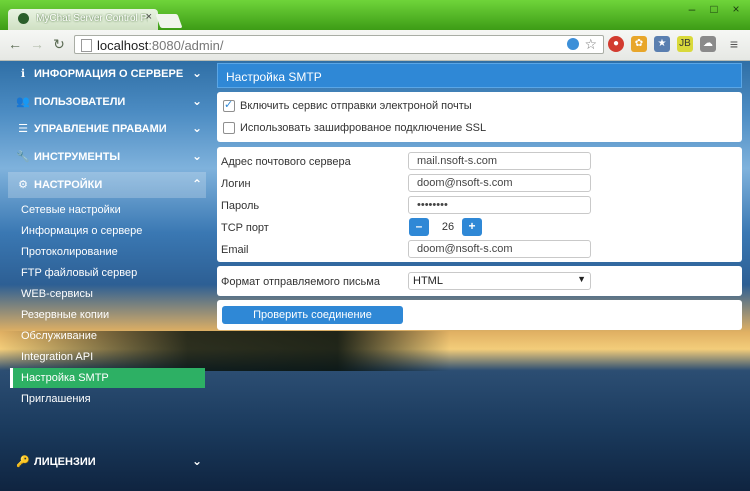  What do you see at coordinates (448, 227) in the screenshot?
I see `port-value: 26` at bounding box center [448, 227].